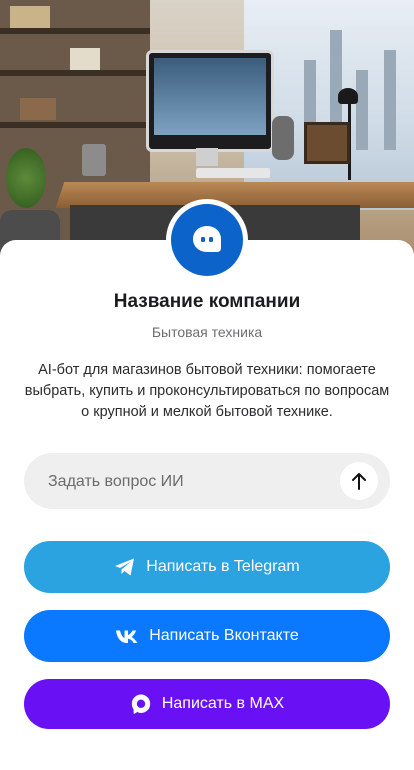  Describe the element at coordinates (224, 635) in the screenshot. I see `vk-button-label: Написать Вконтакте` at that location.